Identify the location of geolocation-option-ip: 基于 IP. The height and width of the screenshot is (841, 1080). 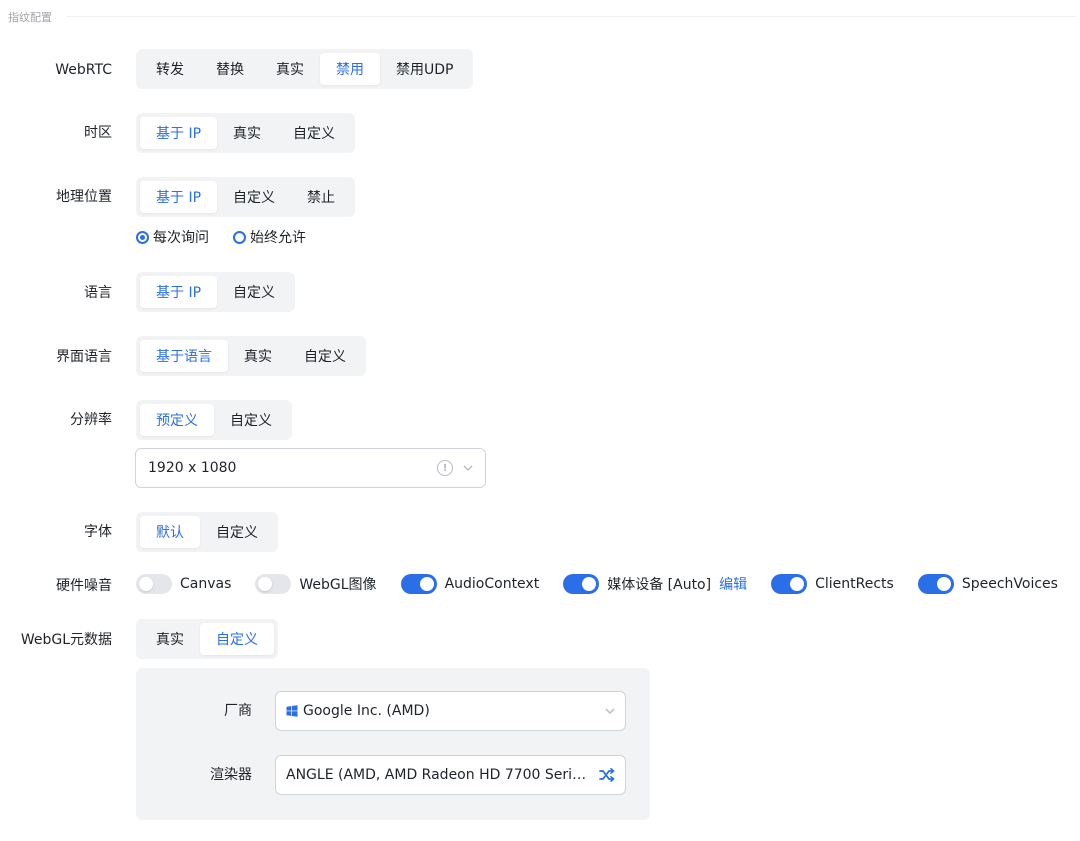
(179, 197).